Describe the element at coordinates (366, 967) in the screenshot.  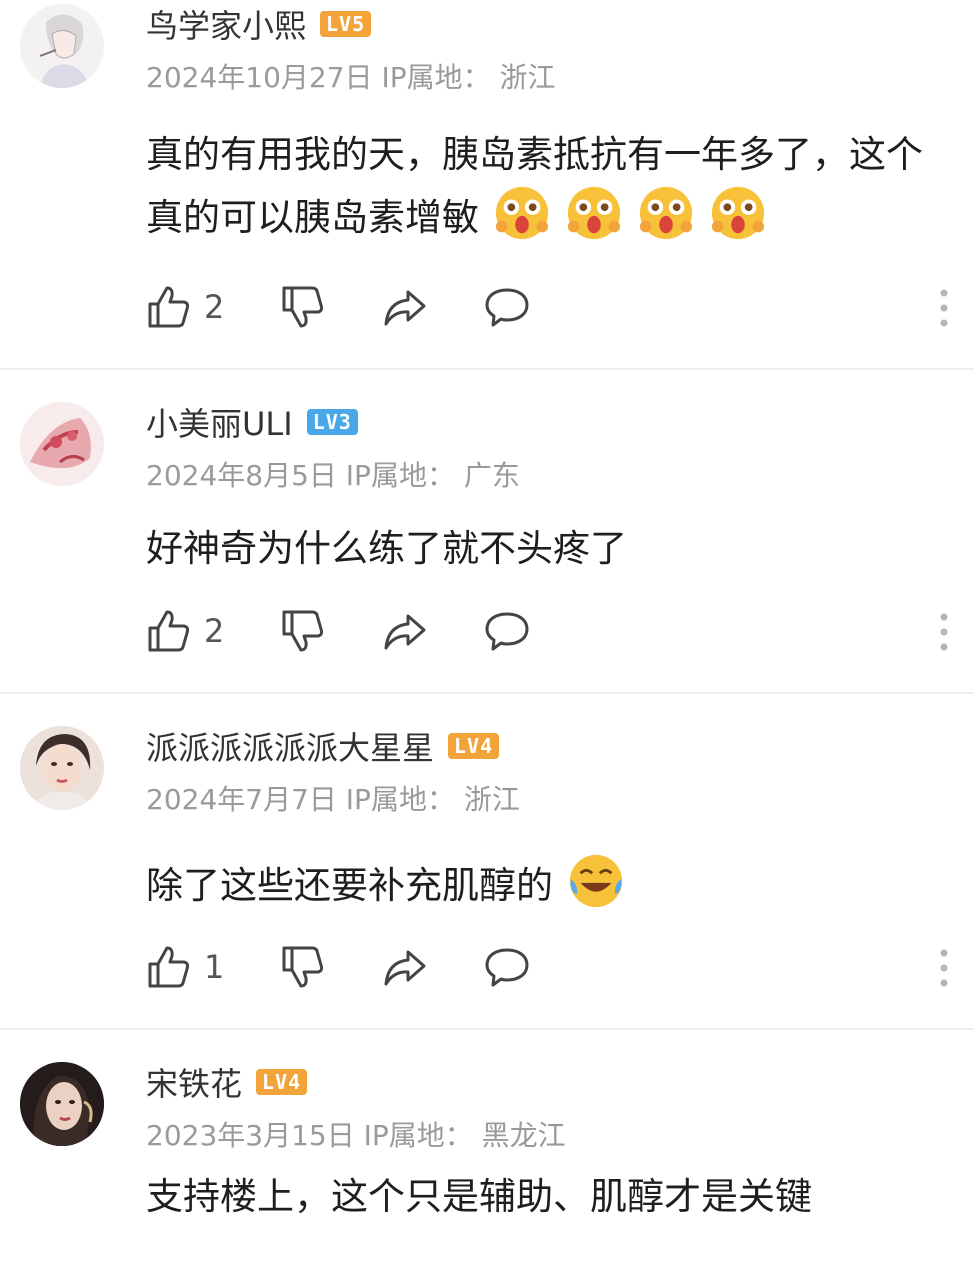
I see `comment-actions: 1` at that location.